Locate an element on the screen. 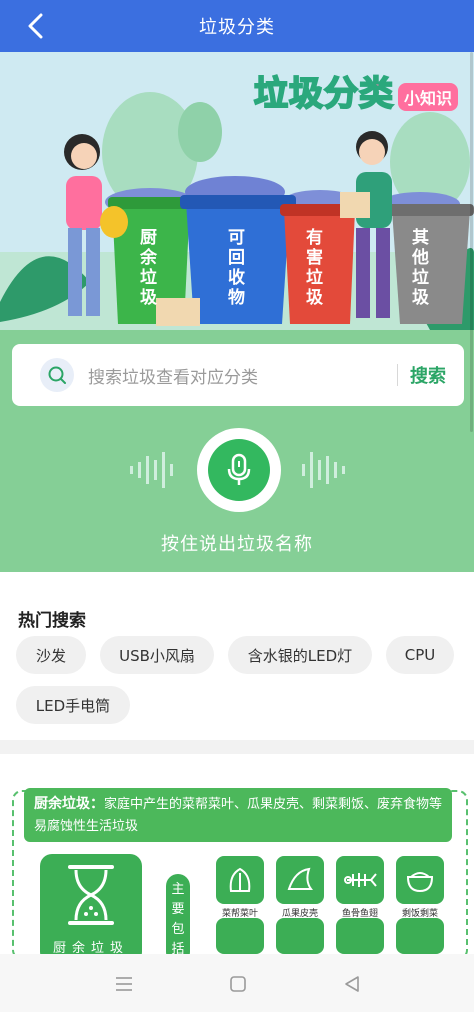  hot-search-title: 热门搜索 is located at coordinates (52, 621).